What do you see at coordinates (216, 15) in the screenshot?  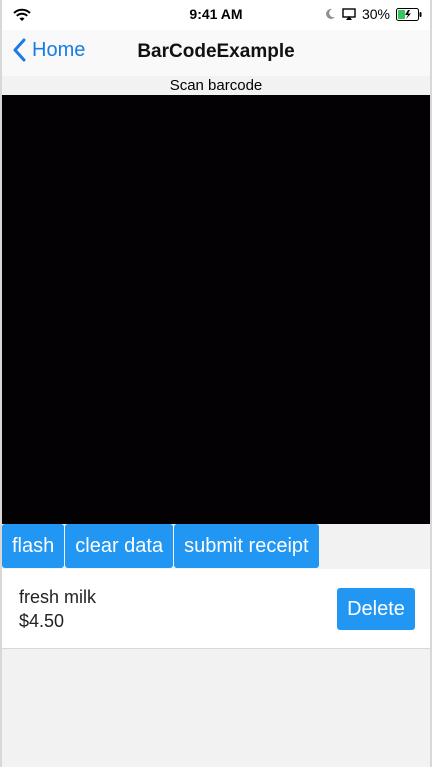 I see `status-bar: 9:41 AM 30%` at bounding box center [216, 15].